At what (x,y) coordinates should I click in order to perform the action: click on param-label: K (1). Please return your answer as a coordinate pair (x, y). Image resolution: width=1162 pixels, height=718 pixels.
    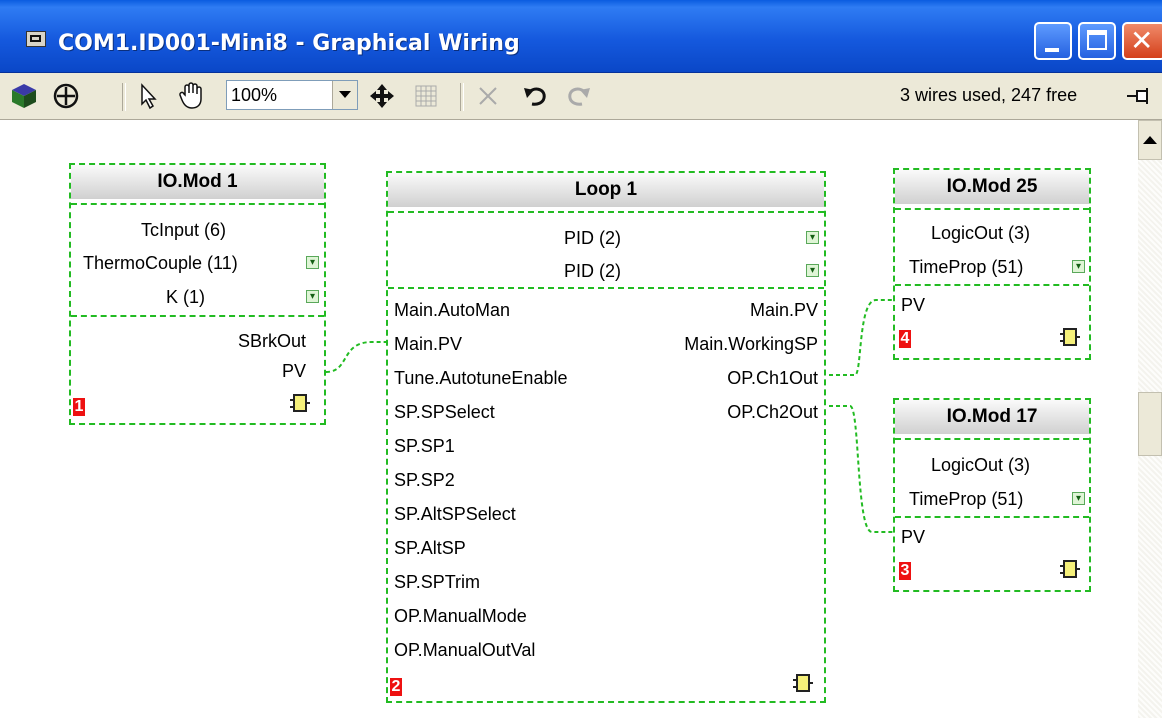
    Looking at the image, I should click on (186, 297).